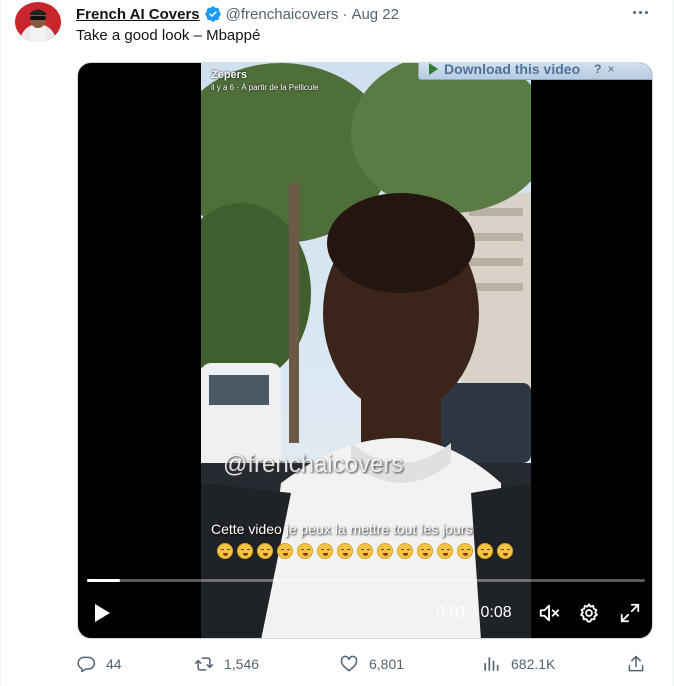  Describe the element at coordinates (610, 69) in the screenshot. I see `download-close-icon: ×` at that location.